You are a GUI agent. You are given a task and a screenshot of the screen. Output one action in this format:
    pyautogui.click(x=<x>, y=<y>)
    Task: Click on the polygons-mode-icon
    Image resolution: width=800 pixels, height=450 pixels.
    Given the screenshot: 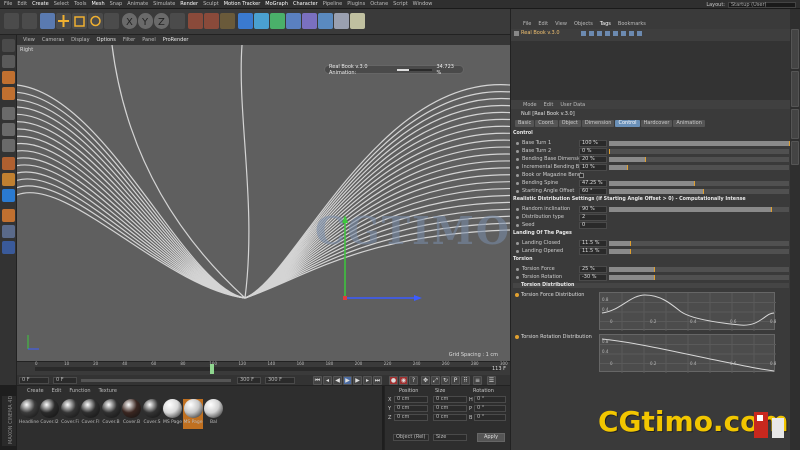 What is the action you would take?
    pyautogui.click(x=8, y=145)
    